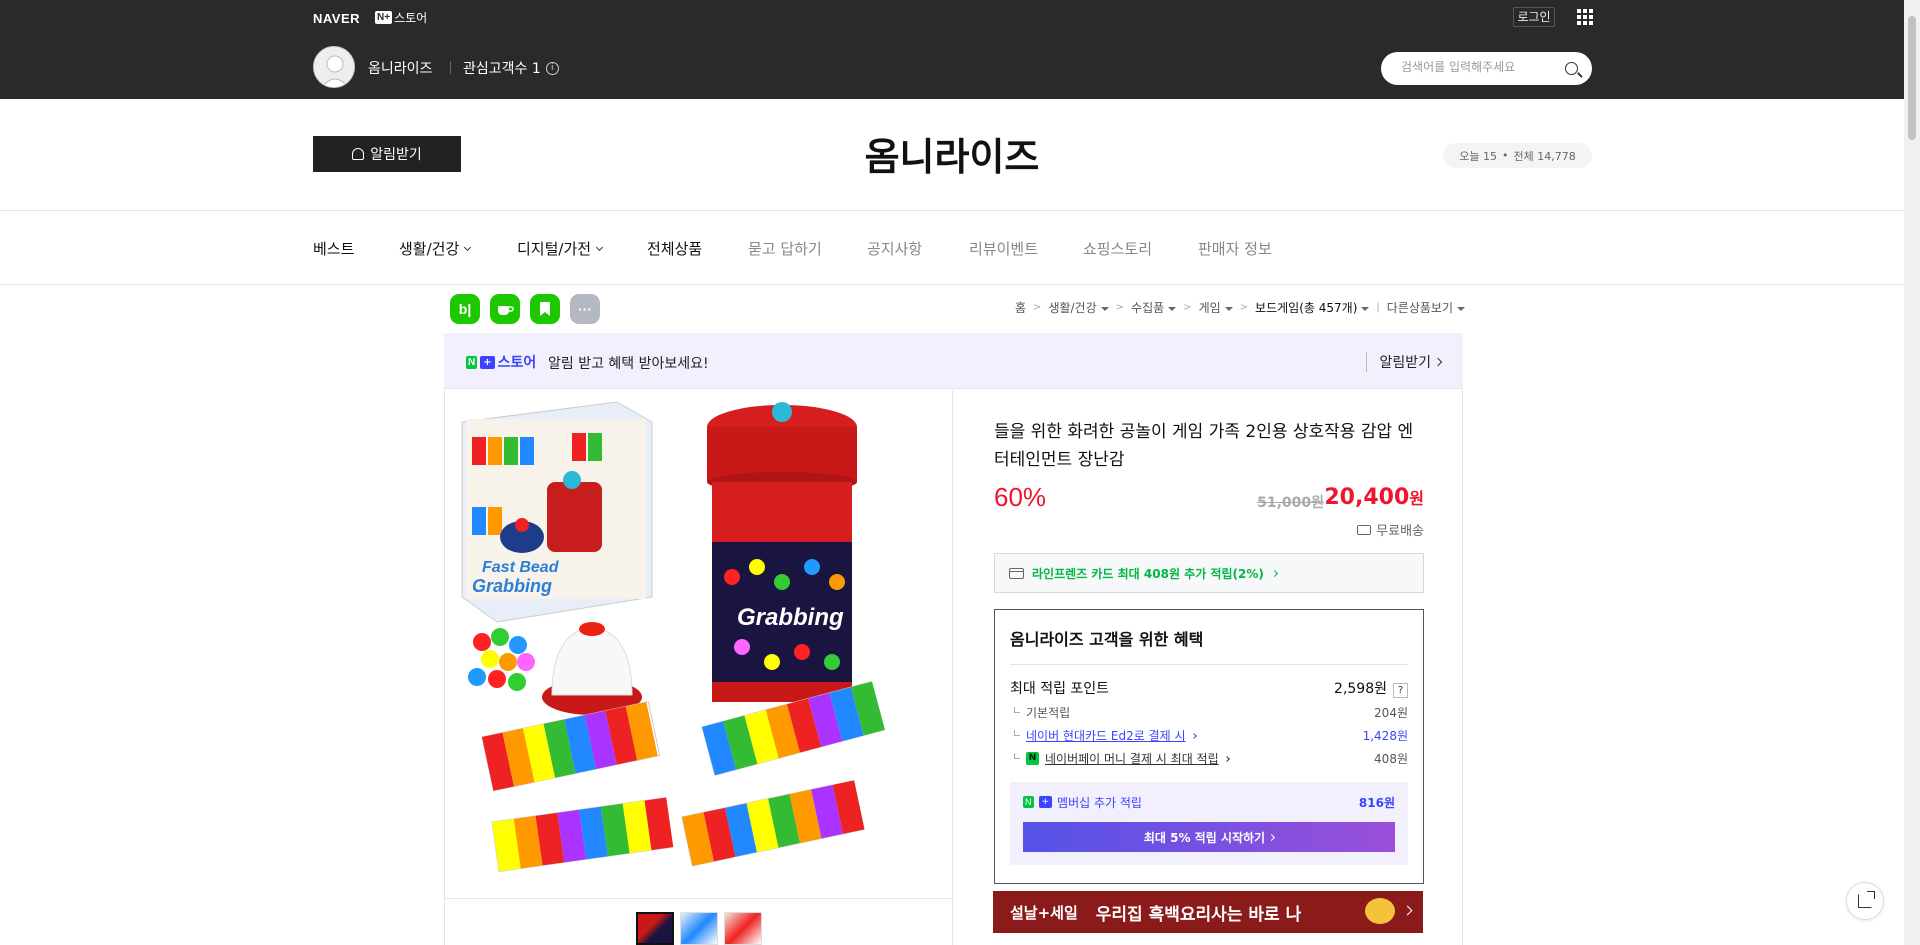 This screenshot has height=945, width=1920. I want to click on promo-banner: 설날+세일 우리집 흑백요리사는 바로 나, so click(1208, 912).